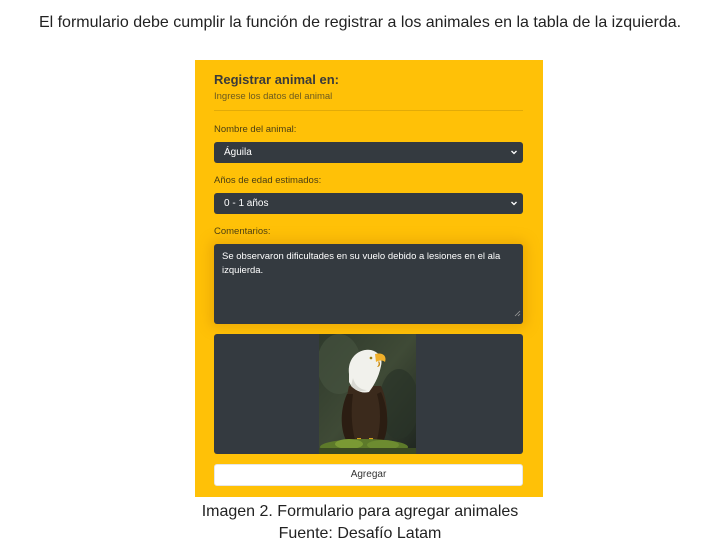 The height and width of the screenshot is (558, 720). Describe the element at coordinates (368, 152) in the screenshot. I see `animal-name-select: Águila` at that location.